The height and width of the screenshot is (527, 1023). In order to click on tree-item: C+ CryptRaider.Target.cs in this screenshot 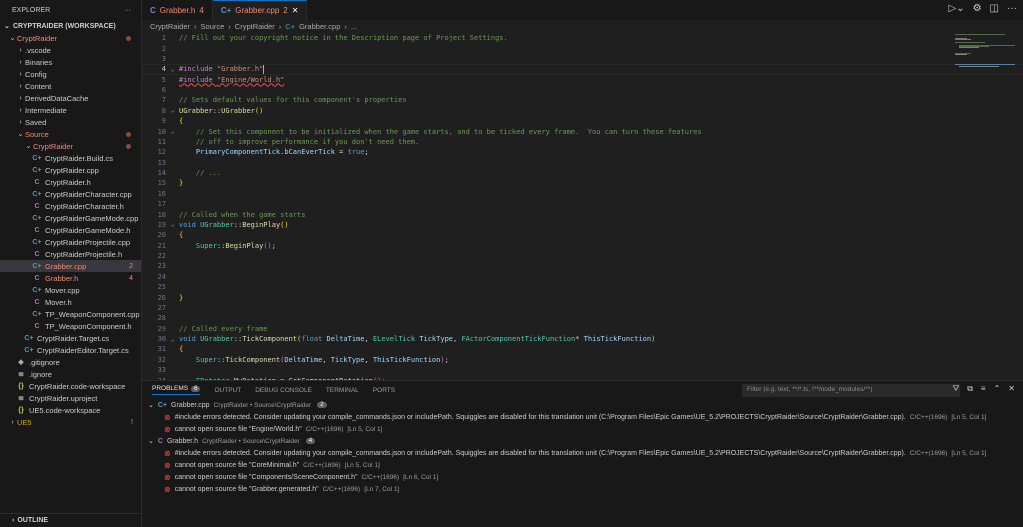, I will do `click(70, 338)`.